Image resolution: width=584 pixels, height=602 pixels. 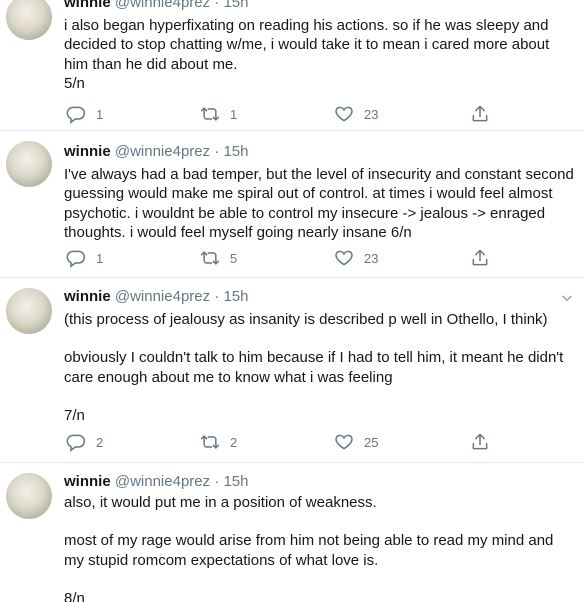 I want to click on chevron-down-icon, so click(x=567, y=298).